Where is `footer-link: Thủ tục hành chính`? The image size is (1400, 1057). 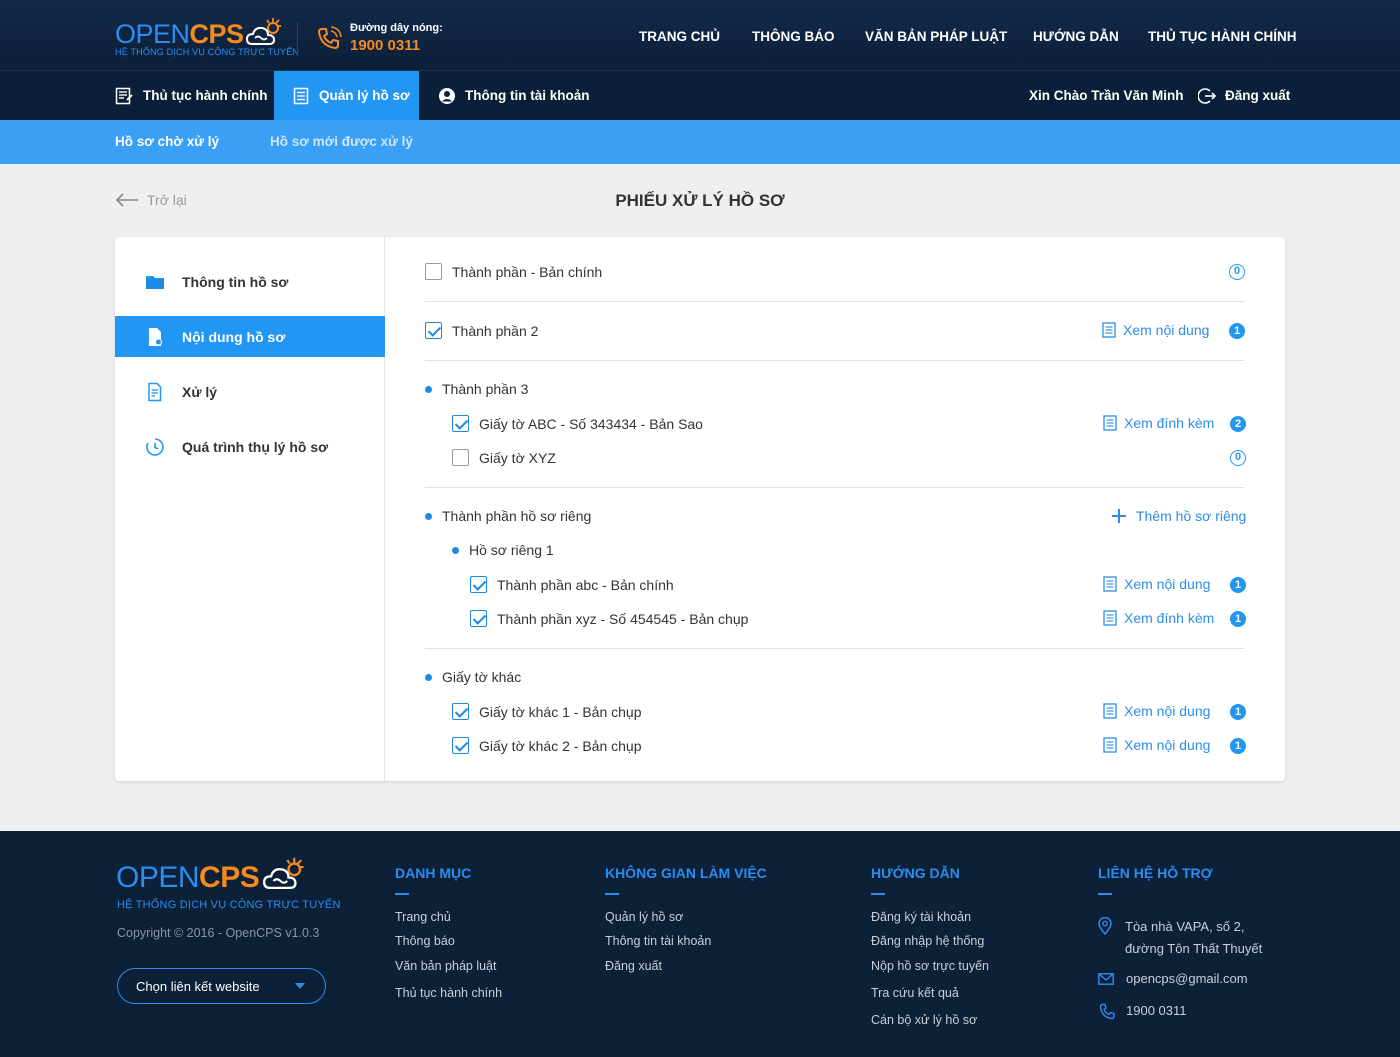
footer-link: Thủ tục hành chính is located at coordinates (448, 993).